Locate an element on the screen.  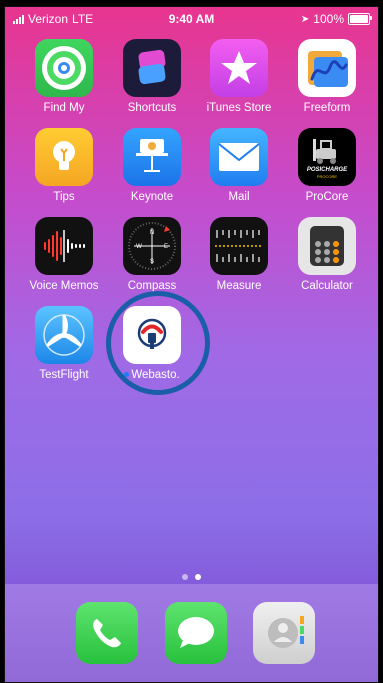
app-freeform: Freeform is located at coordinates (327, 76).